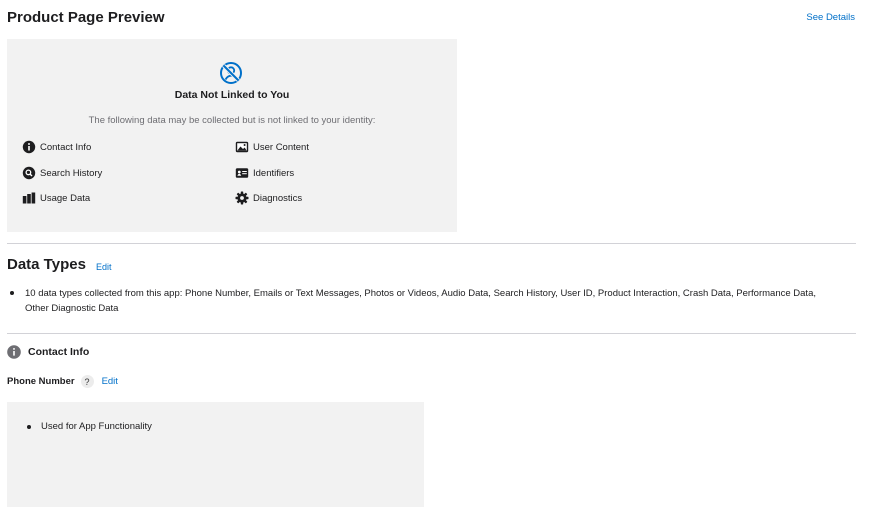 The image size is (876, 518). I want to click on phone-number-row: Phone Number ? Edit, so click(62, 381).